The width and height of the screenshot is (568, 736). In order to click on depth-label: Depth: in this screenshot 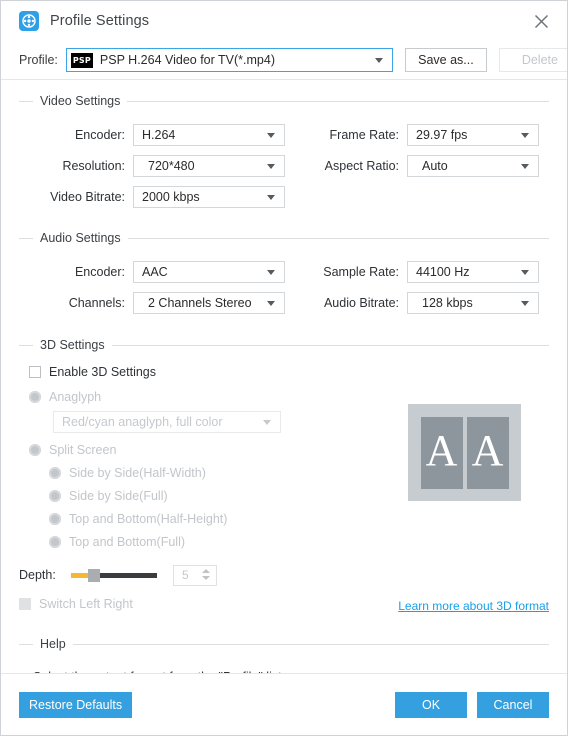, I will do `click(37, 575)`.